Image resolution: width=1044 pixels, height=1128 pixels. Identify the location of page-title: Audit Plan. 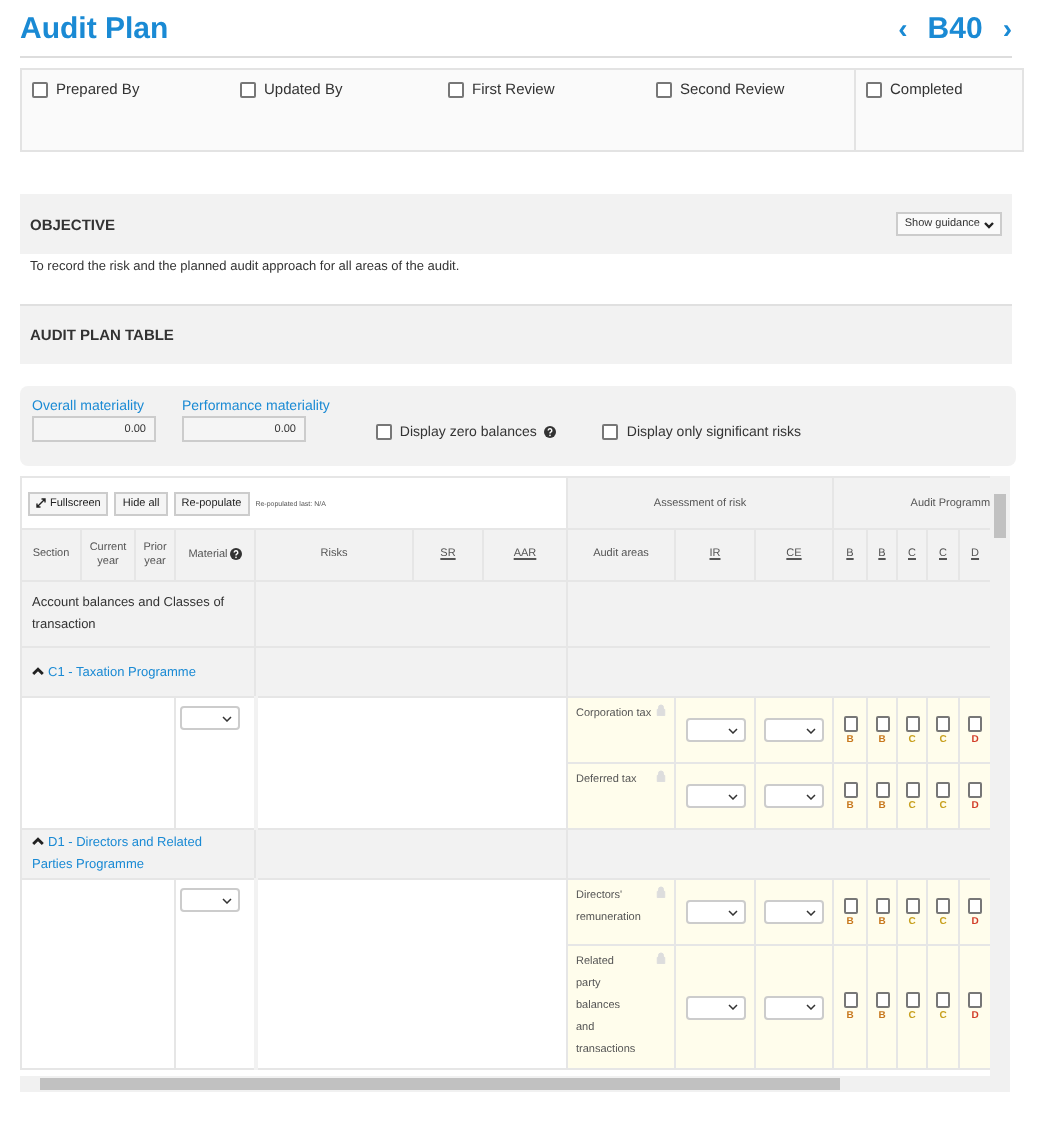
(94, 28).